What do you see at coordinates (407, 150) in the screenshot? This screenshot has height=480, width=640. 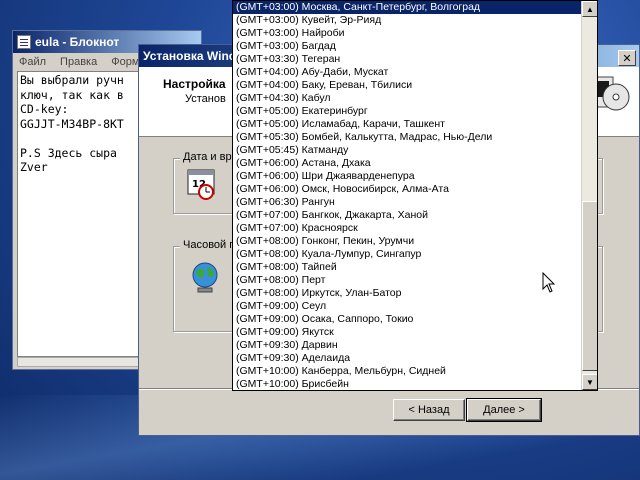 I see `timezone-option: (GMT+05:45) Катманду` at bounding box center [407, 150].